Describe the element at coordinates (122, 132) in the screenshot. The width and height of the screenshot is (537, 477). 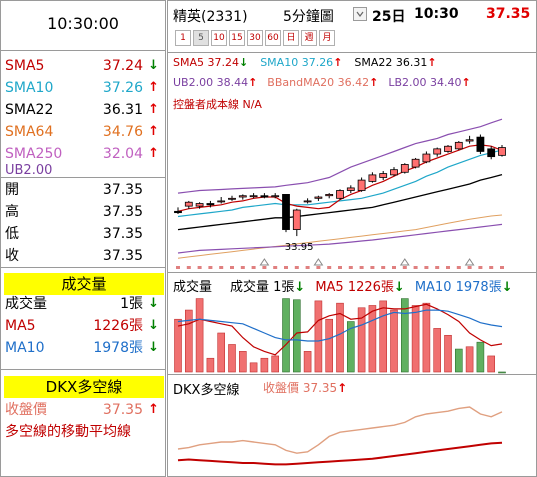
I see `ma-value: 34.76` at that location.